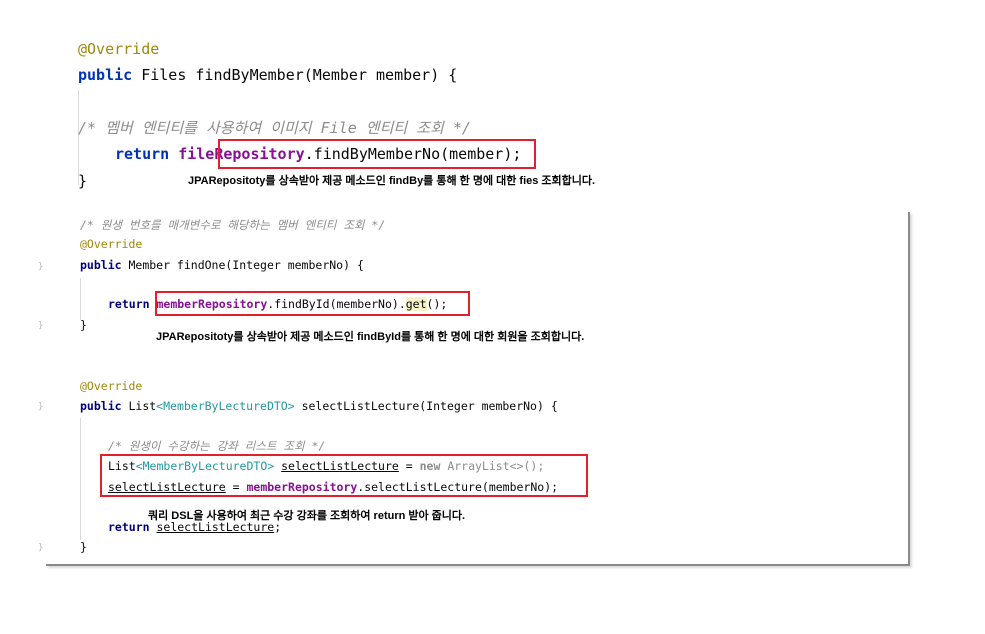 This screenshot has height=634, width=985. I want to click on signature-text: selectListLecture(Integer memberNo) {, so click(426, 406).